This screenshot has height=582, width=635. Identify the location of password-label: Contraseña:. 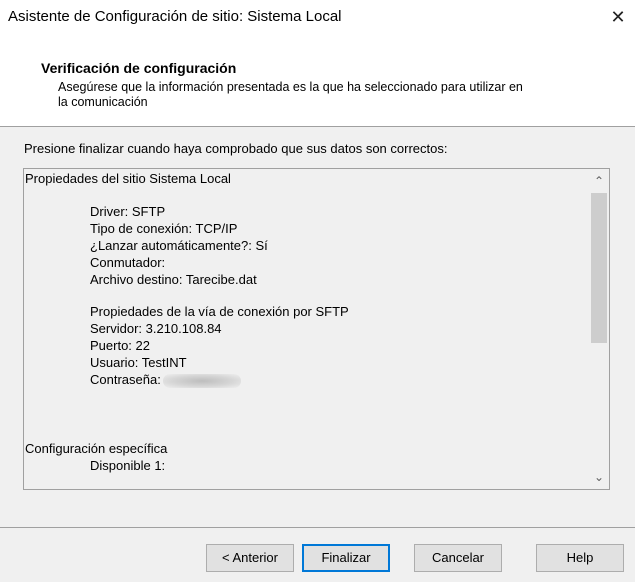
(125, 379).